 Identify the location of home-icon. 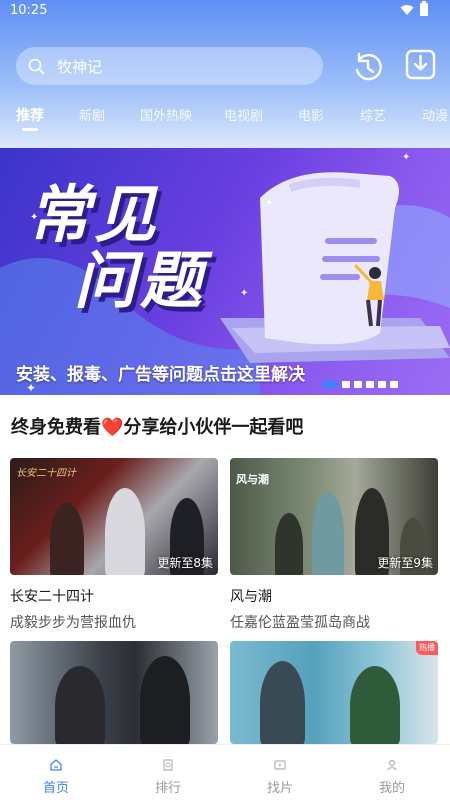
(56, 765).